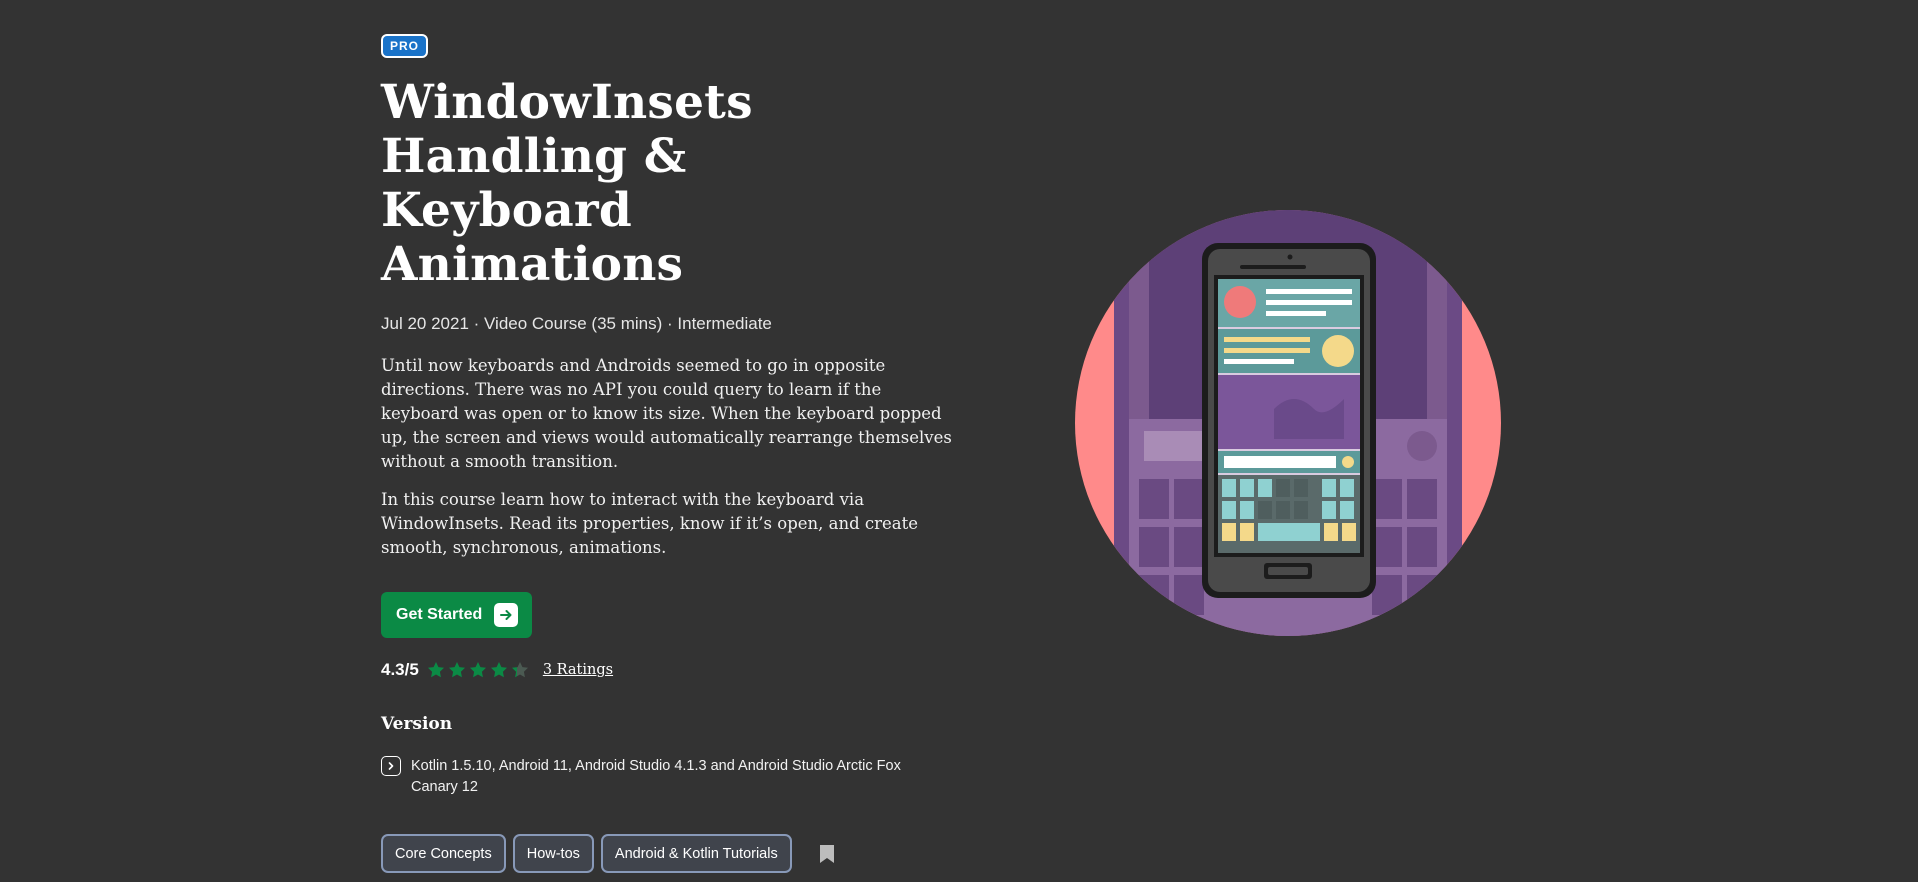 The height and width of the screenshot is (882, 1918). What do you see at coordinates (553, 853) in the screenshot?
I see `tag-how-tos: How-tos` at bounding box center [553, 853].